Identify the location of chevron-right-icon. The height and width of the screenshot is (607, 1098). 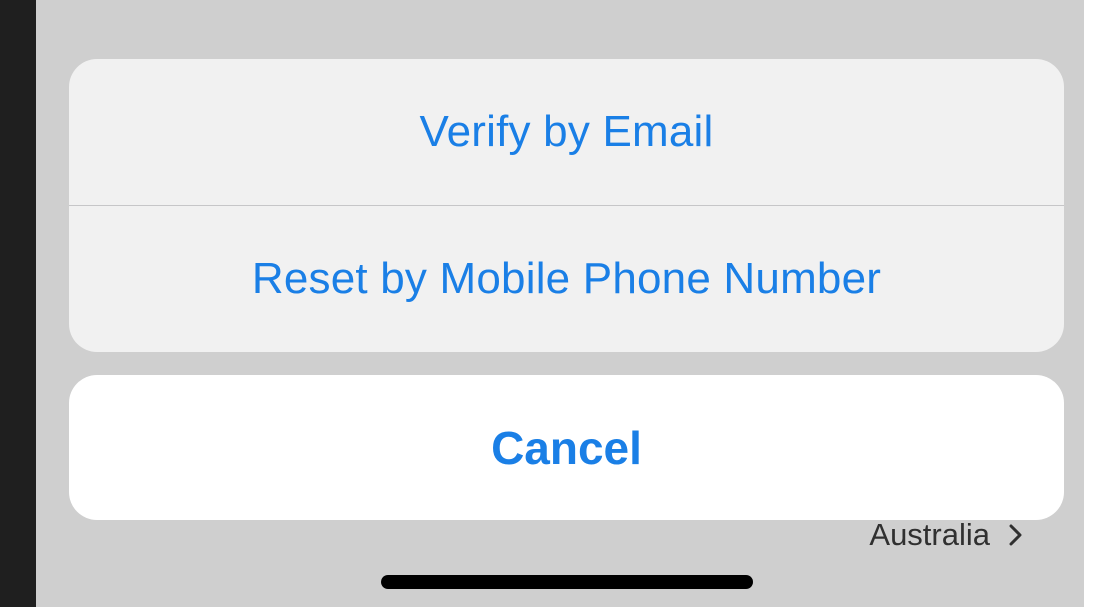
(1016, 535).